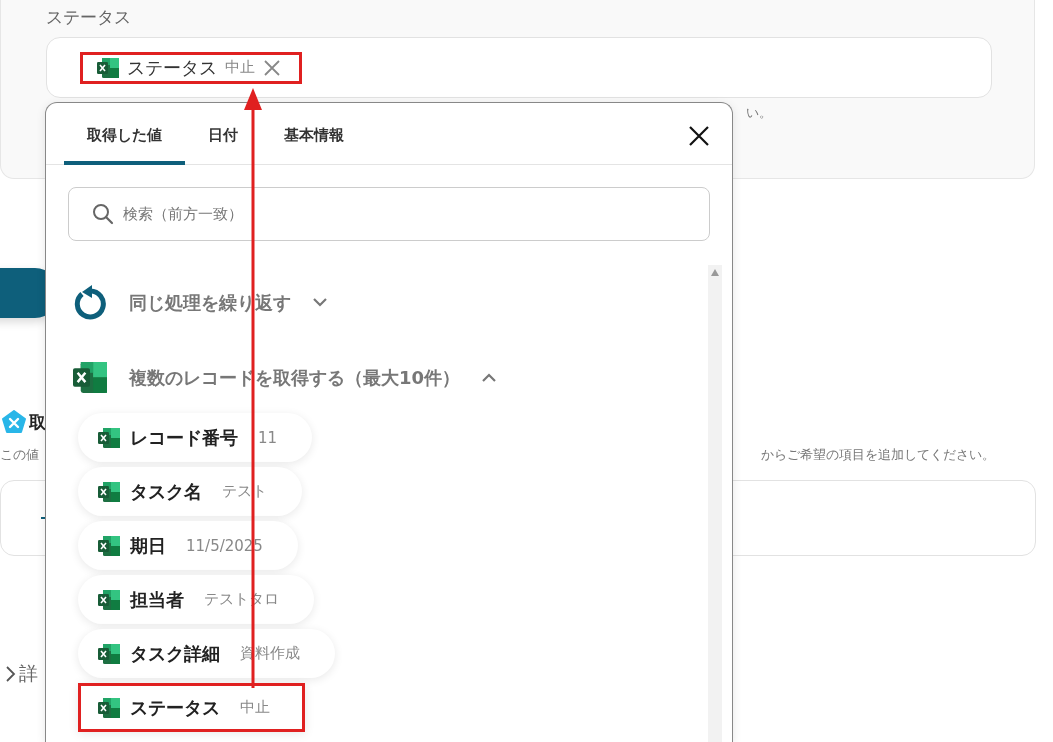 The image size is (1053, 742). I want to click on pentagon-x-icon, so click(14, 422).